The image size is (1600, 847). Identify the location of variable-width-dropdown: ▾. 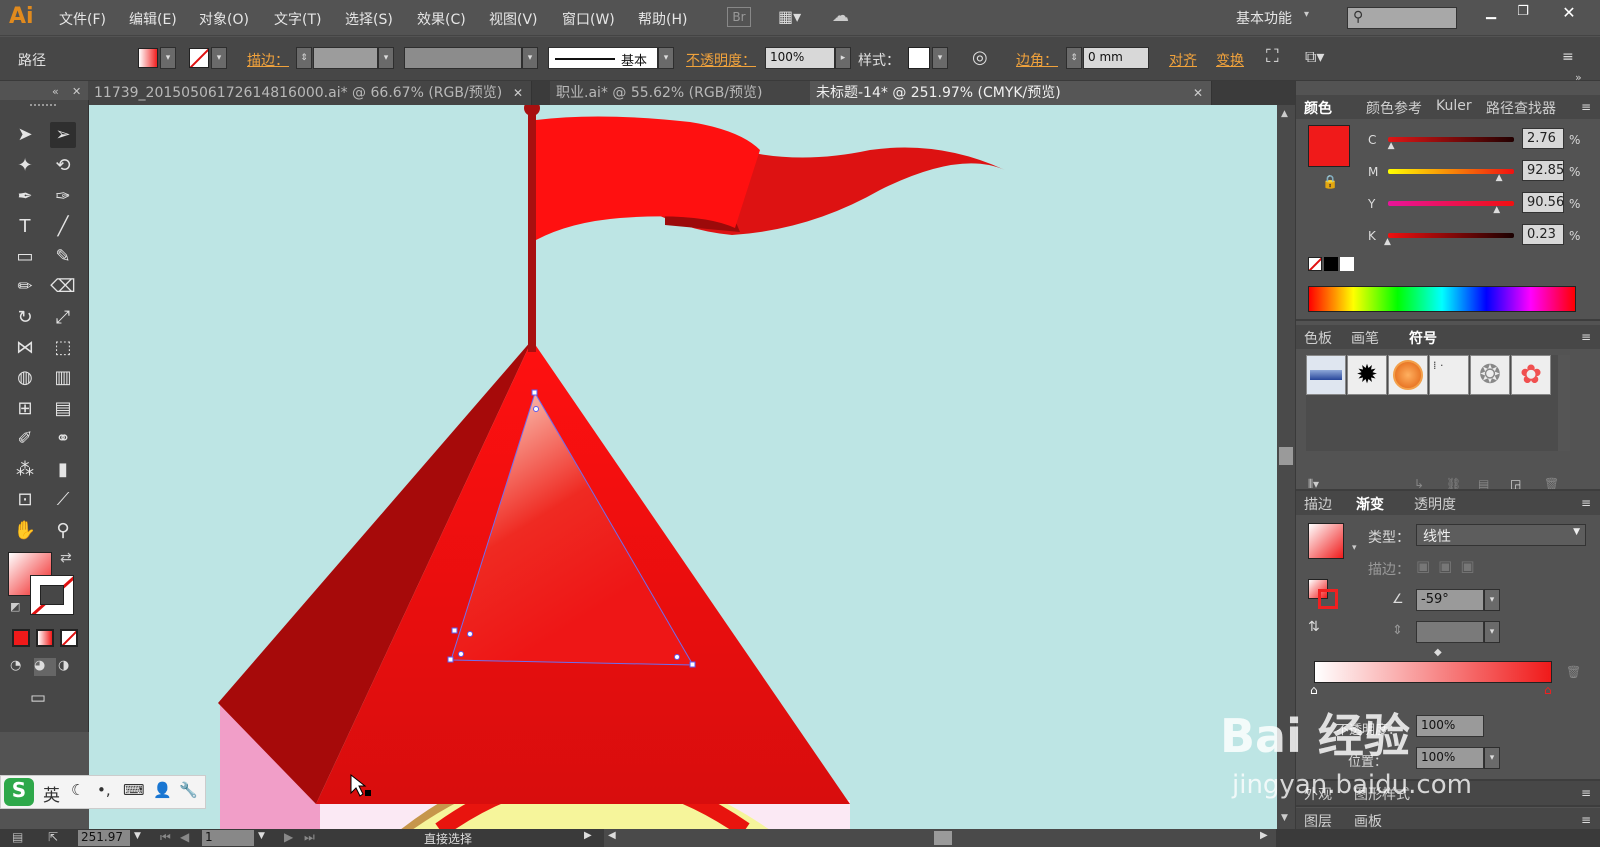
(530, 58).